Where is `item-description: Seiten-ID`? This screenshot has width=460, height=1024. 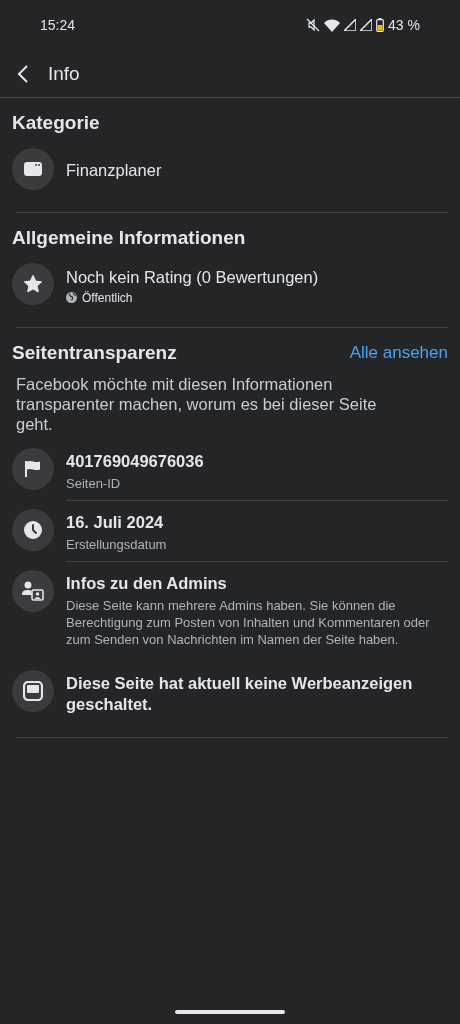
item-description: Seiten-ID is located at coordinates (94, 483).